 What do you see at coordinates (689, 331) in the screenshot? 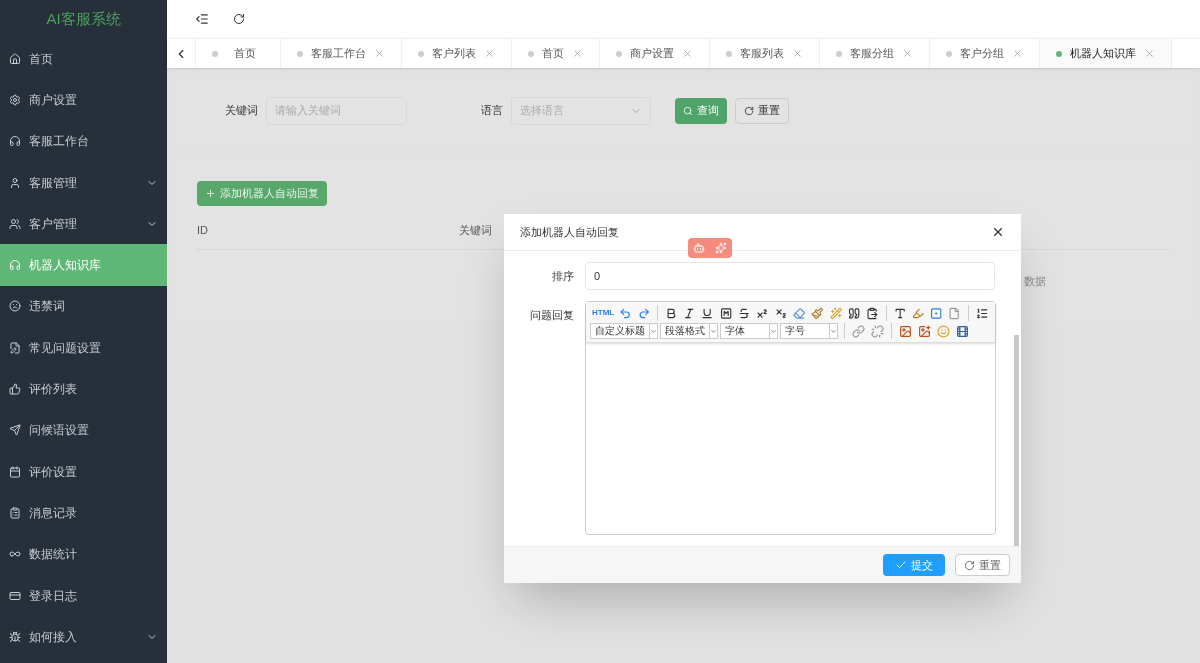
I see `editor-select: 段落格式` at bounding box center [689, 331].